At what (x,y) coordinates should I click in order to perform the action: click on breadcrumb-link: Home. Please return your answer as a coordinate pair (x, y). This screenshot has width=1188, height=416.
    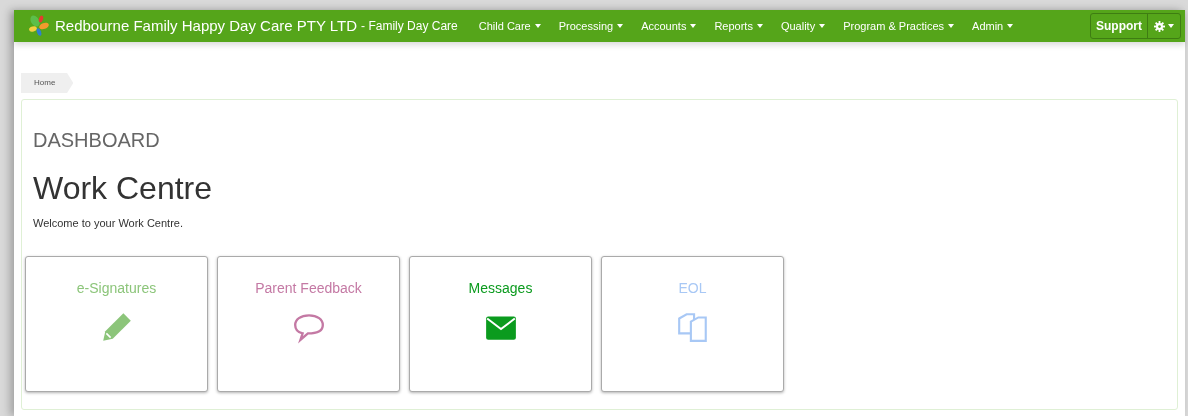
    Looking at the image, I should click on (47, 83).